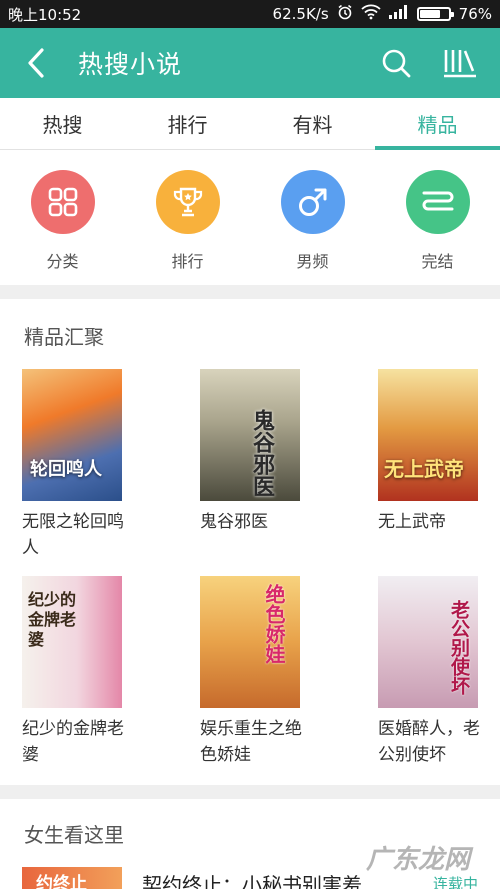  I want to click on tab-premium: 精品, so click(437, 124).